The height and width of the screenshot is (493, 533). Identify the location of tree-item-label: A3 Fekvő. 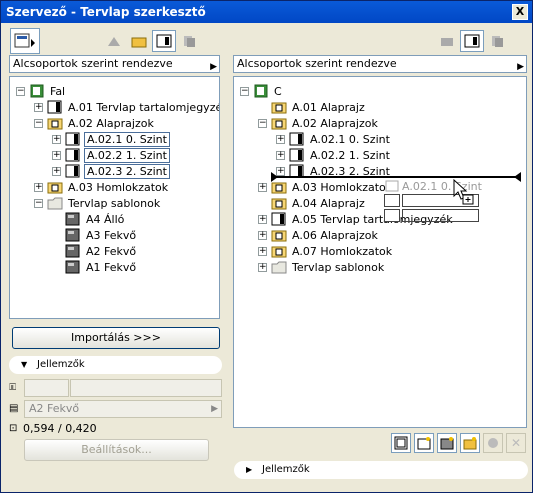
(111, 235).